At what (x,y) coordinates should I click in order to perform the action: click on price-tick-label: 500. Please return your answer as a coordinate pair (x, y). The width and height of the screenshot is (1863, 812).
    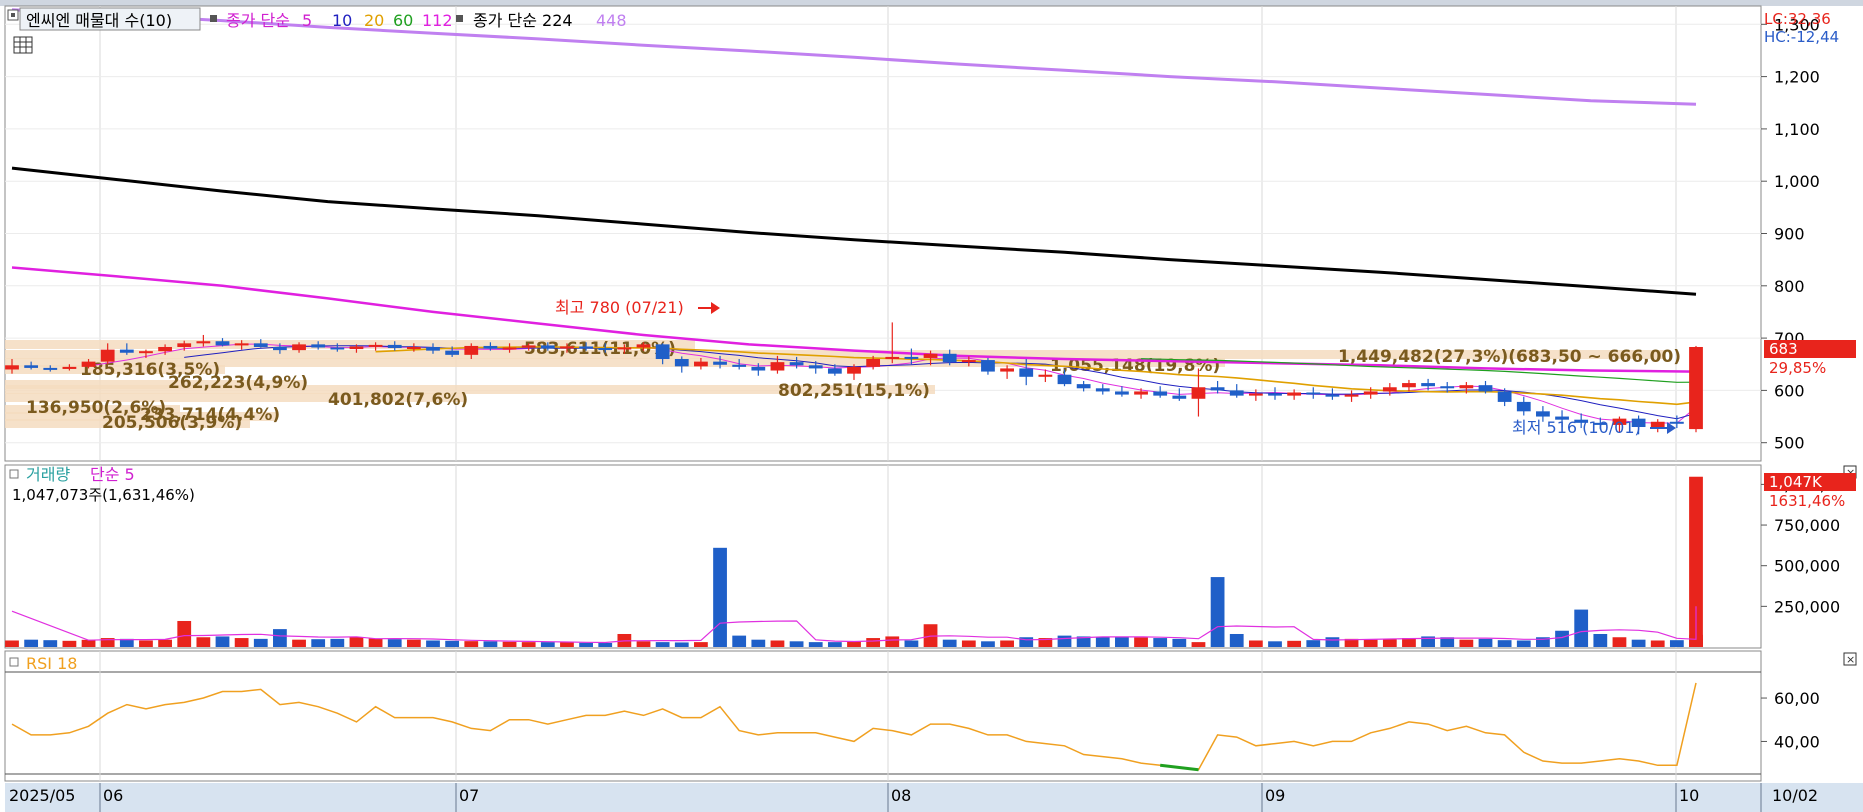
    Looking at the image, I should click on (1789, 443).